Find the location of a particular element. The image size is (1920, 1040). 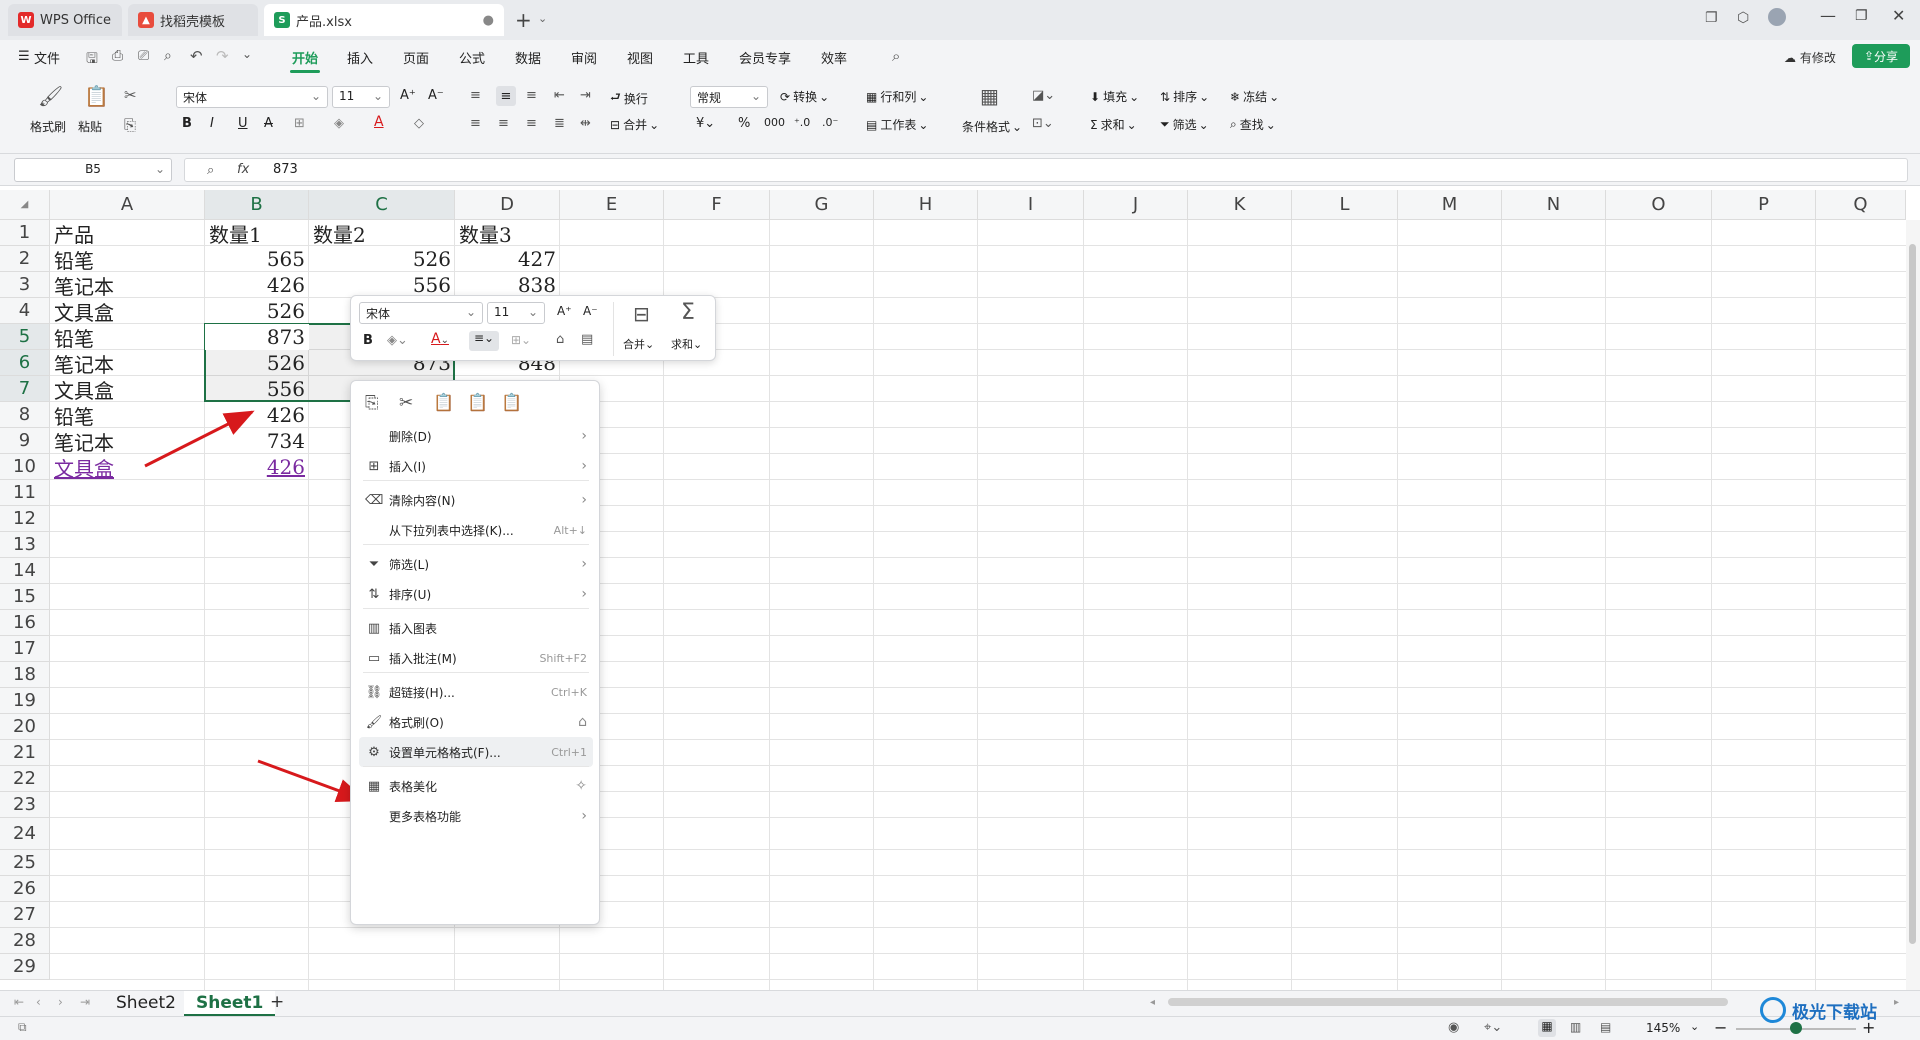

chart-icon: ▥ is located at coordinates (374, 628).